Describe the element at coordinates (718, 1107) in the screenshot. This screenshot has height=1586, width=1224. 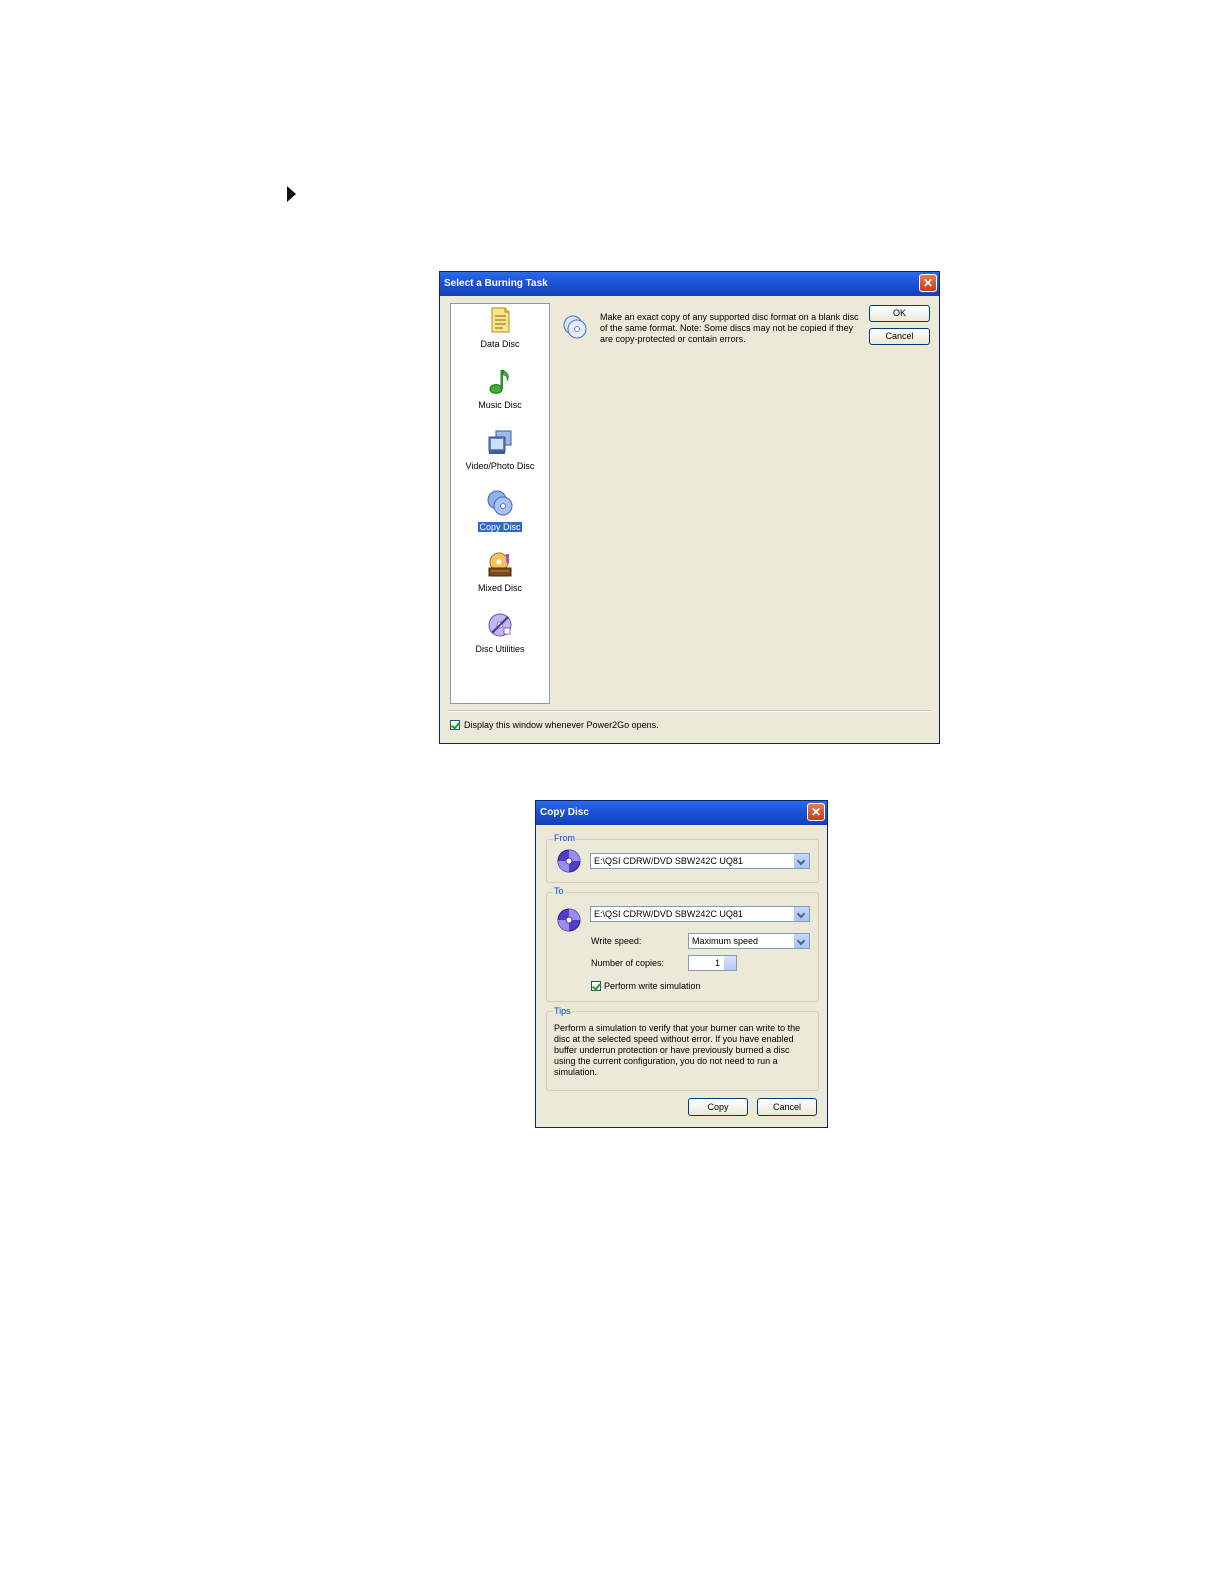
I see `copy-button: Copy` at that location.